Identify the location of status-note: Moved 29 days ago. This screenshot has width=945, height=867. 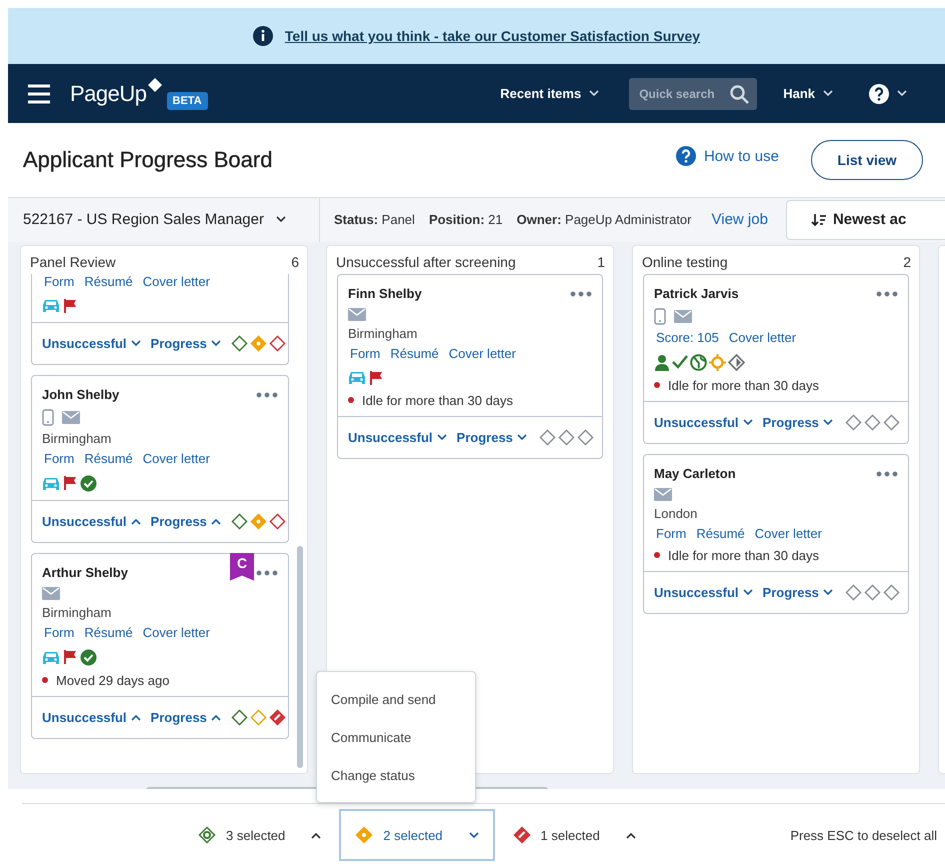
(113, 680).